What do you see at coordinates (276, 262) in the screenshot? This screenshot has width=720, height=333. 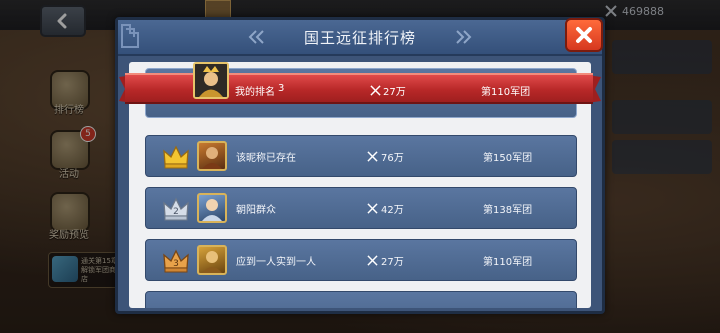 I see `player-name: 应到一人实到一人` at bounding box center [276, 262].